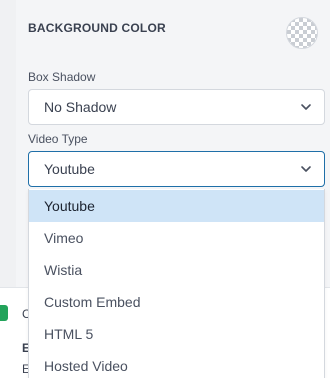 The width and height of the screenshot is (330, 378). What do you see at coordinates (176, 270) in the screenshot?
I see `option-wistia: Wistia` at bounding box center [176, 270].